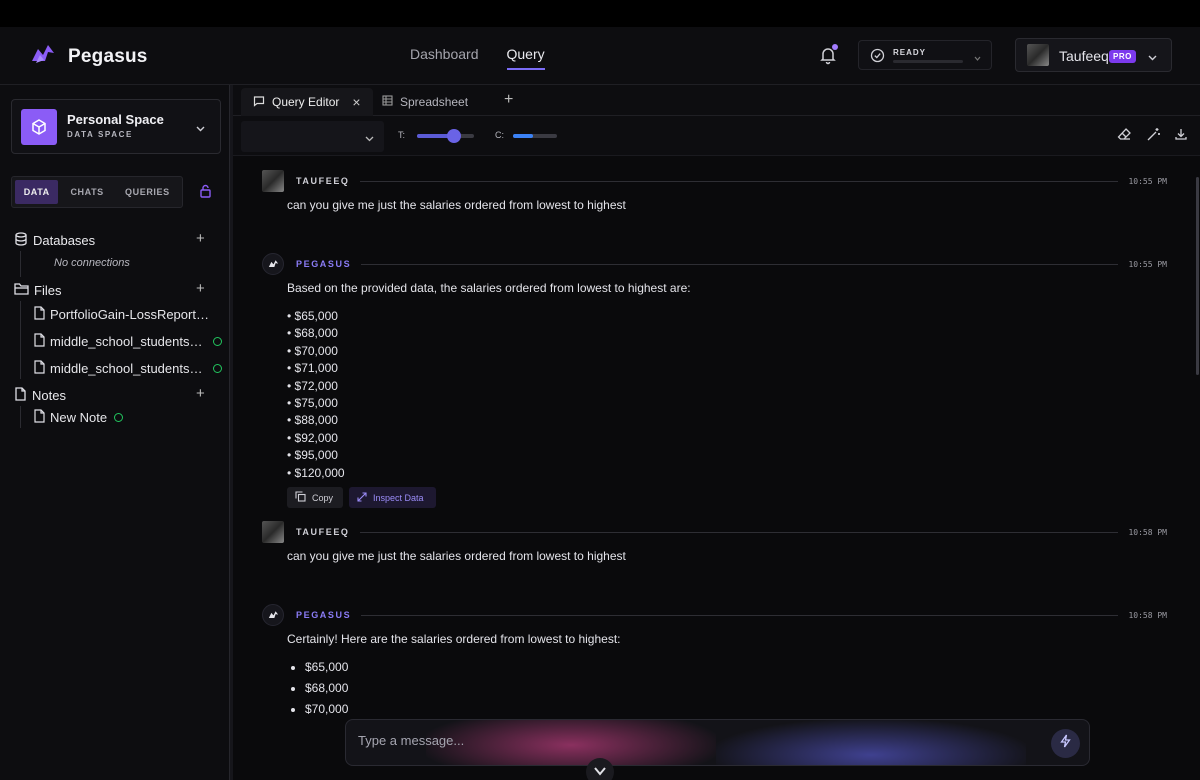  I want to click on note-item: New Note, so click(78, 417).